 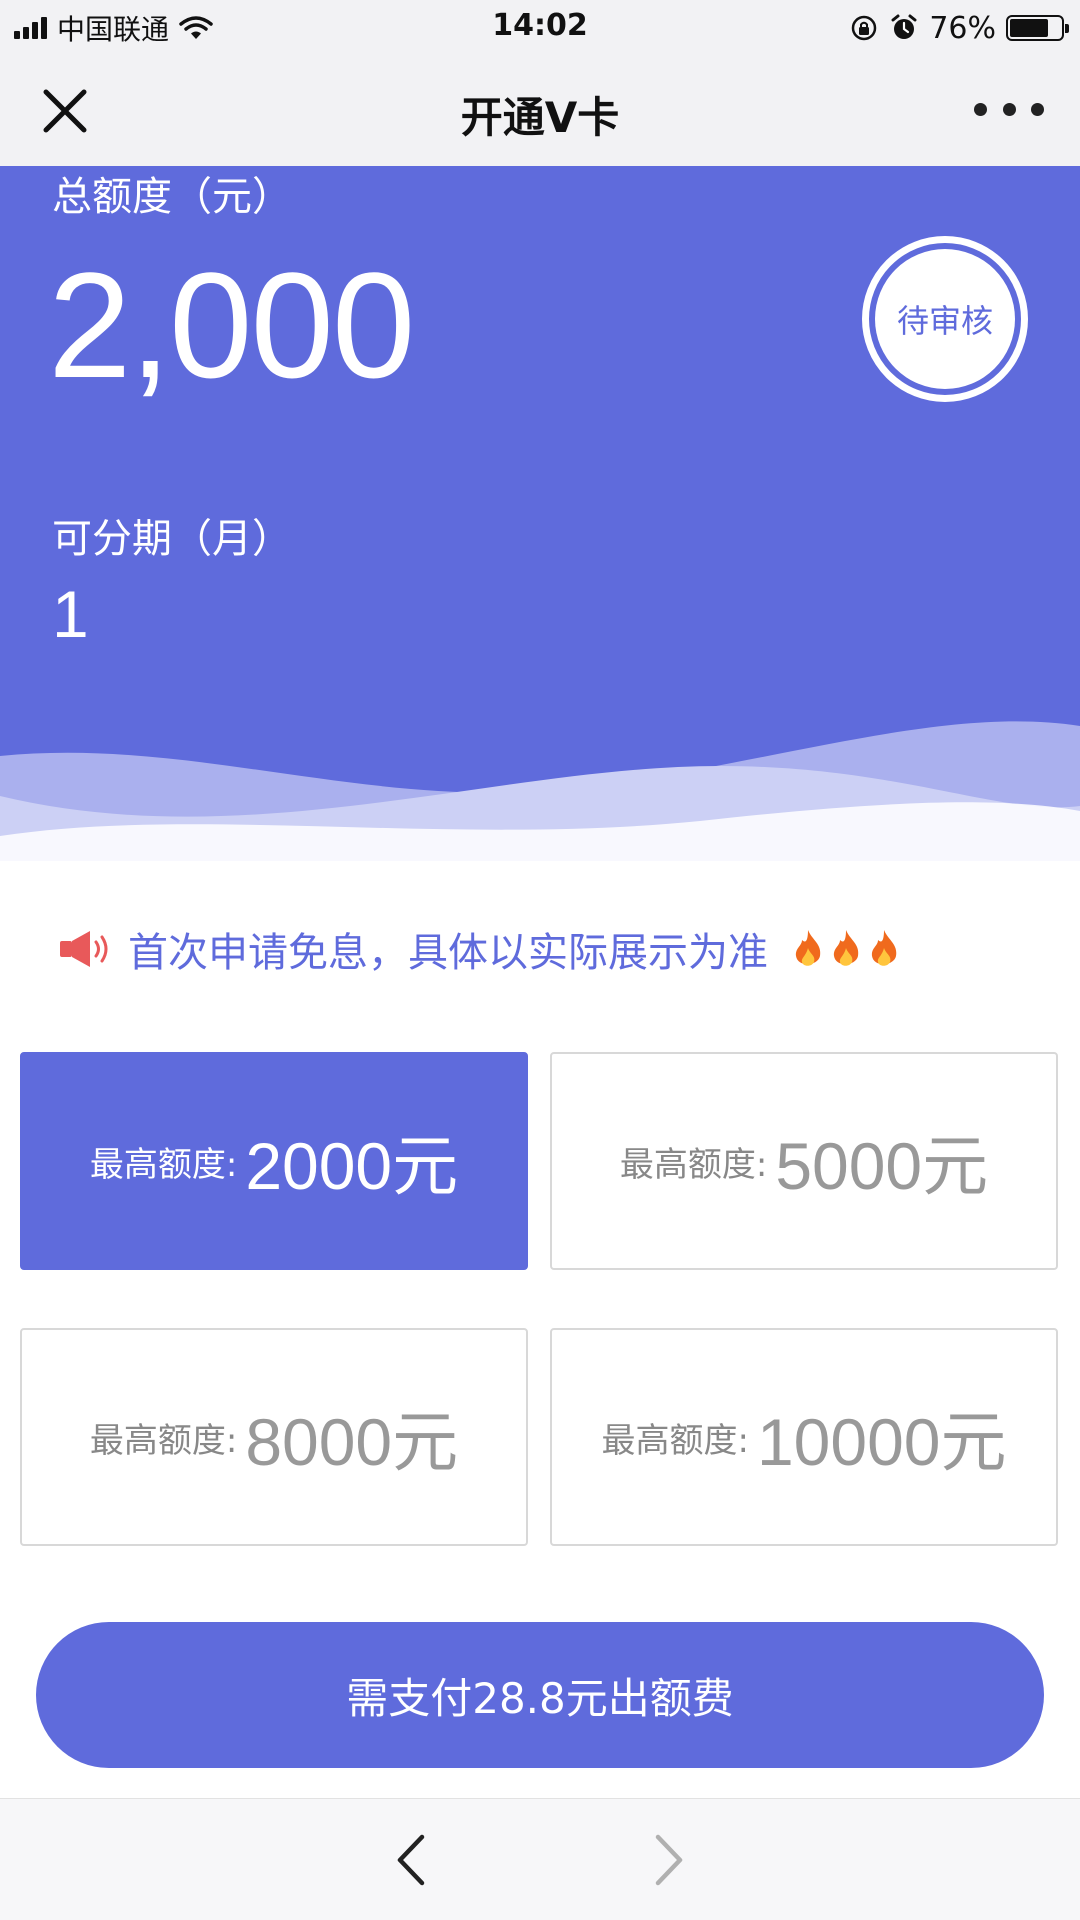 I want to click on chevron-right-icon, so click(x=668, y=1860).